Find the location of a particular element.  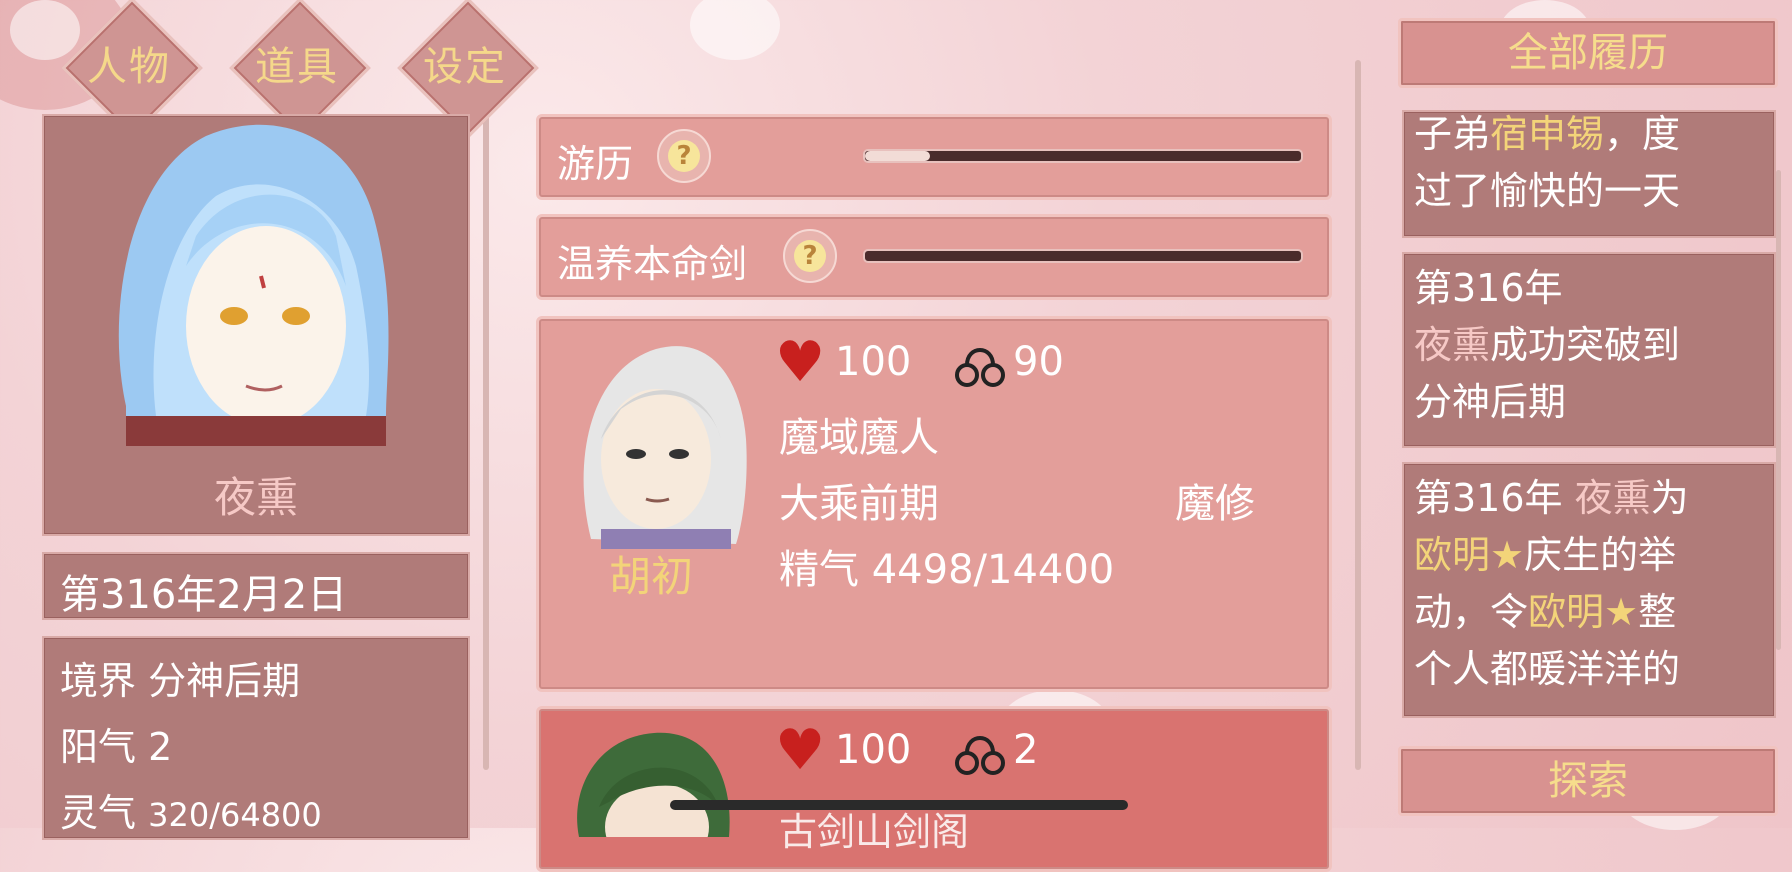

npc-origin: 魔域魔人 is located at coordinates (859, 438).